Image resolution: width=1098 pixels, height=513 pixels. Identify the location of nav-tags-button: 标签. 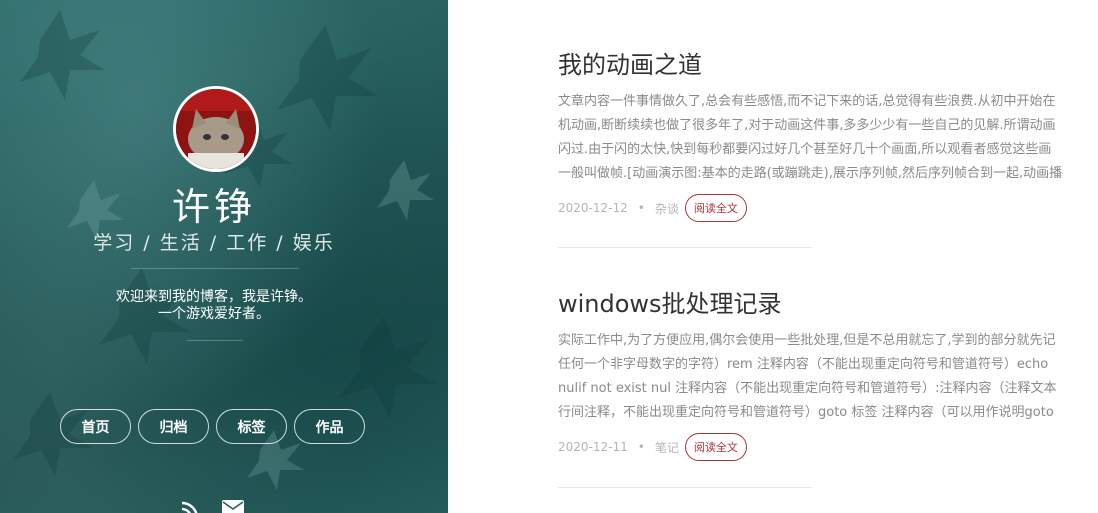
(251, 426).